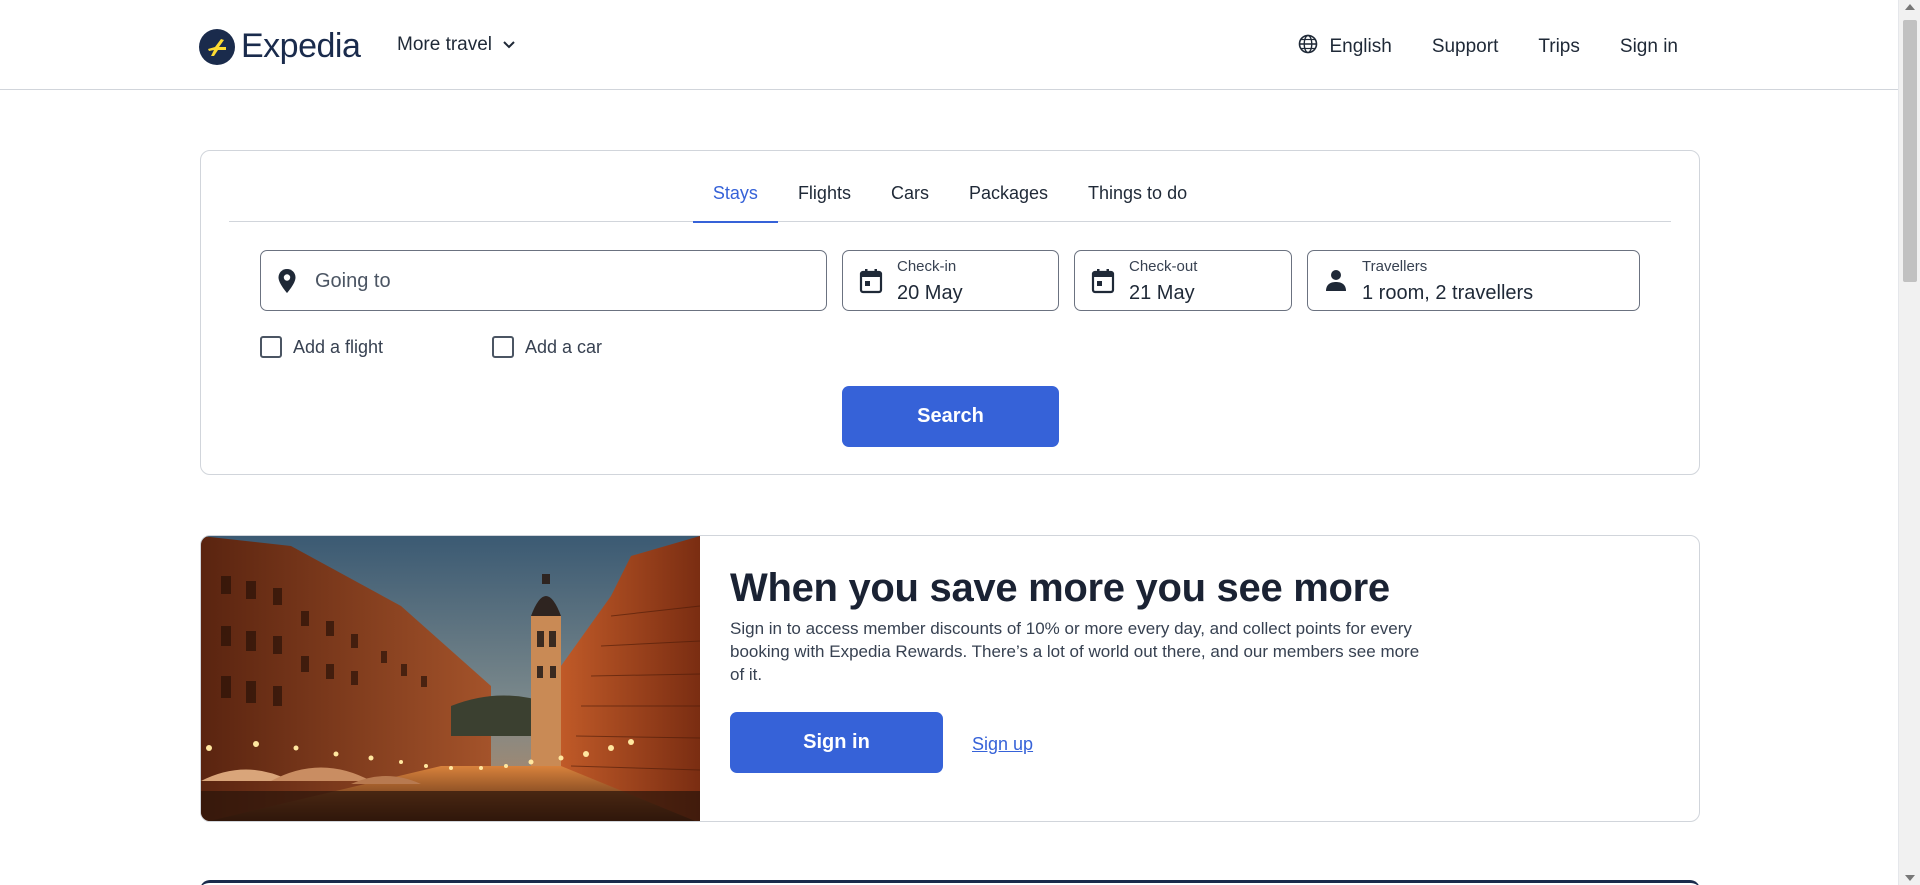 This screenshot has height=885, width=1920. Describe the element at coordinates (450, 678) in the screenshot. I see `dubrovnik-street-image` at that location.